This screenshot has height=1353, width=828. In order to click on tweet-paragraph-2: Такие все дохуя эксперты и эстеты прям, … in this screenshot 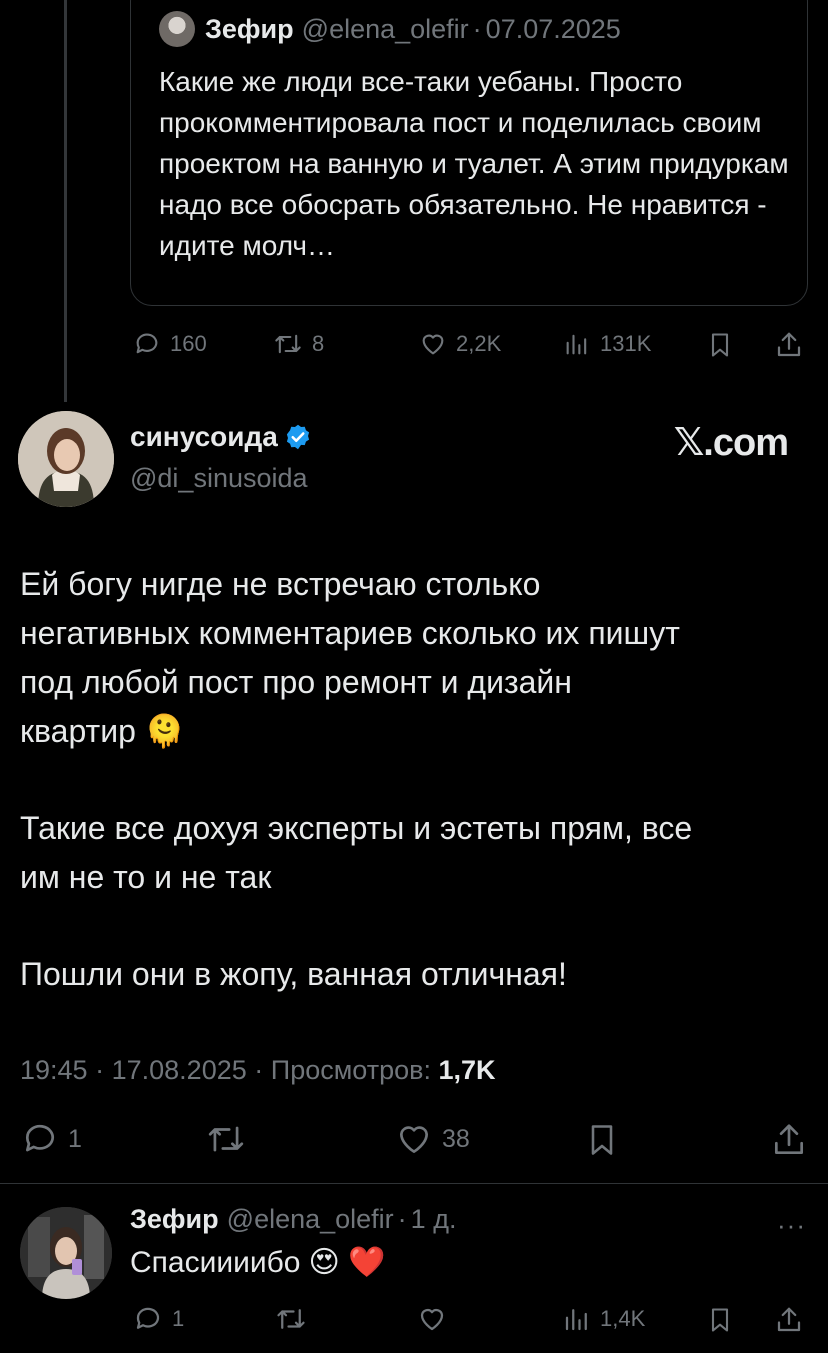, I will do `click(415, 853)`.